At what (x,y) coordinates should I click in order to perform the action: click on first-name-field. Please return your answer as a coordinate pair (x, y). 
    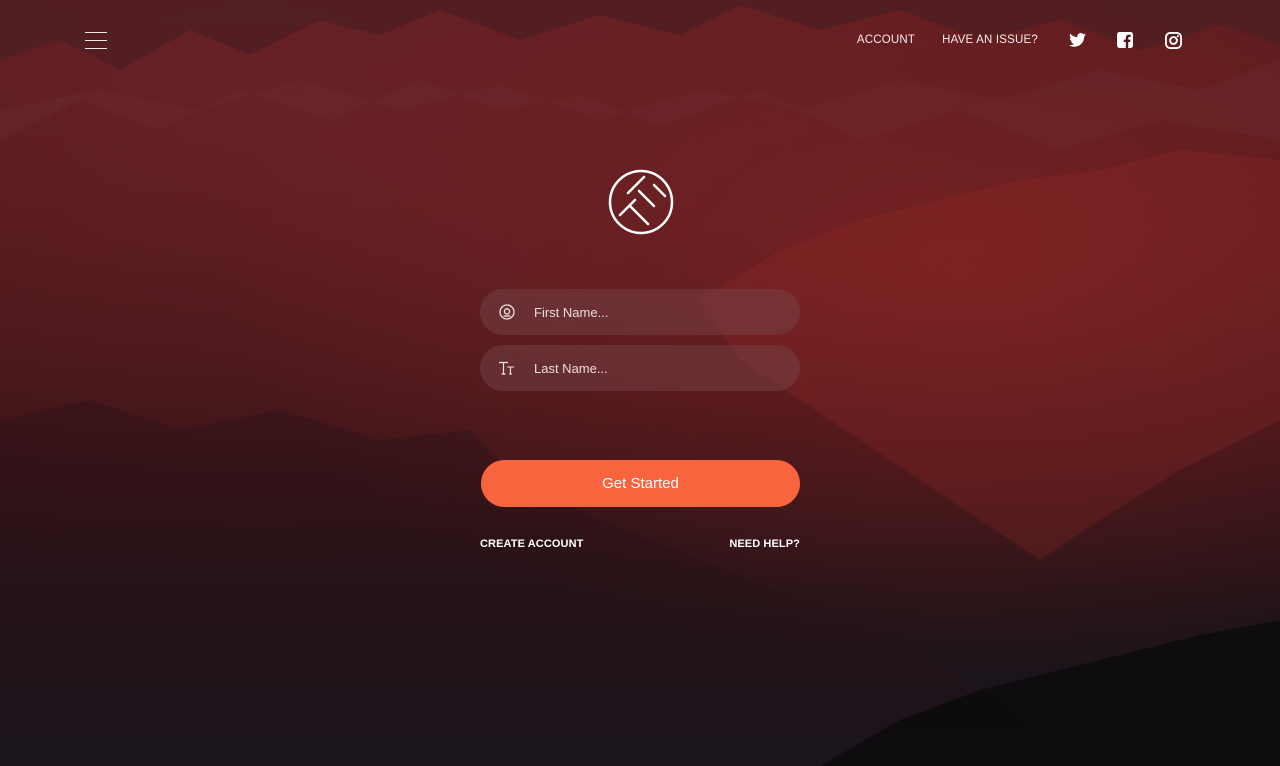
    Looking at the image, I should click on (640, 312).